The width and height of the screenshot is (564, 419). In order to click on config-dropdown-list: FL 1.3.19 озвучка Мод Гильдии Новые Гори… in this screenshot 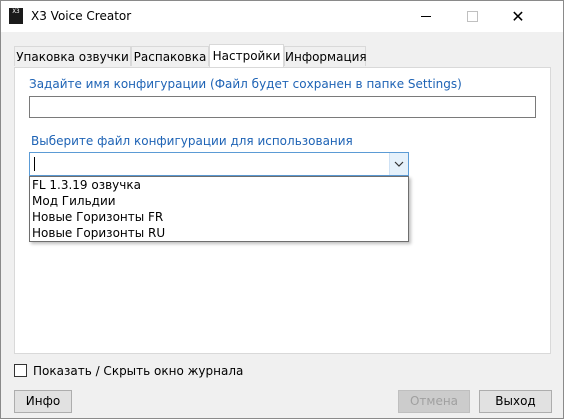, I will do `click(219, 209)`.